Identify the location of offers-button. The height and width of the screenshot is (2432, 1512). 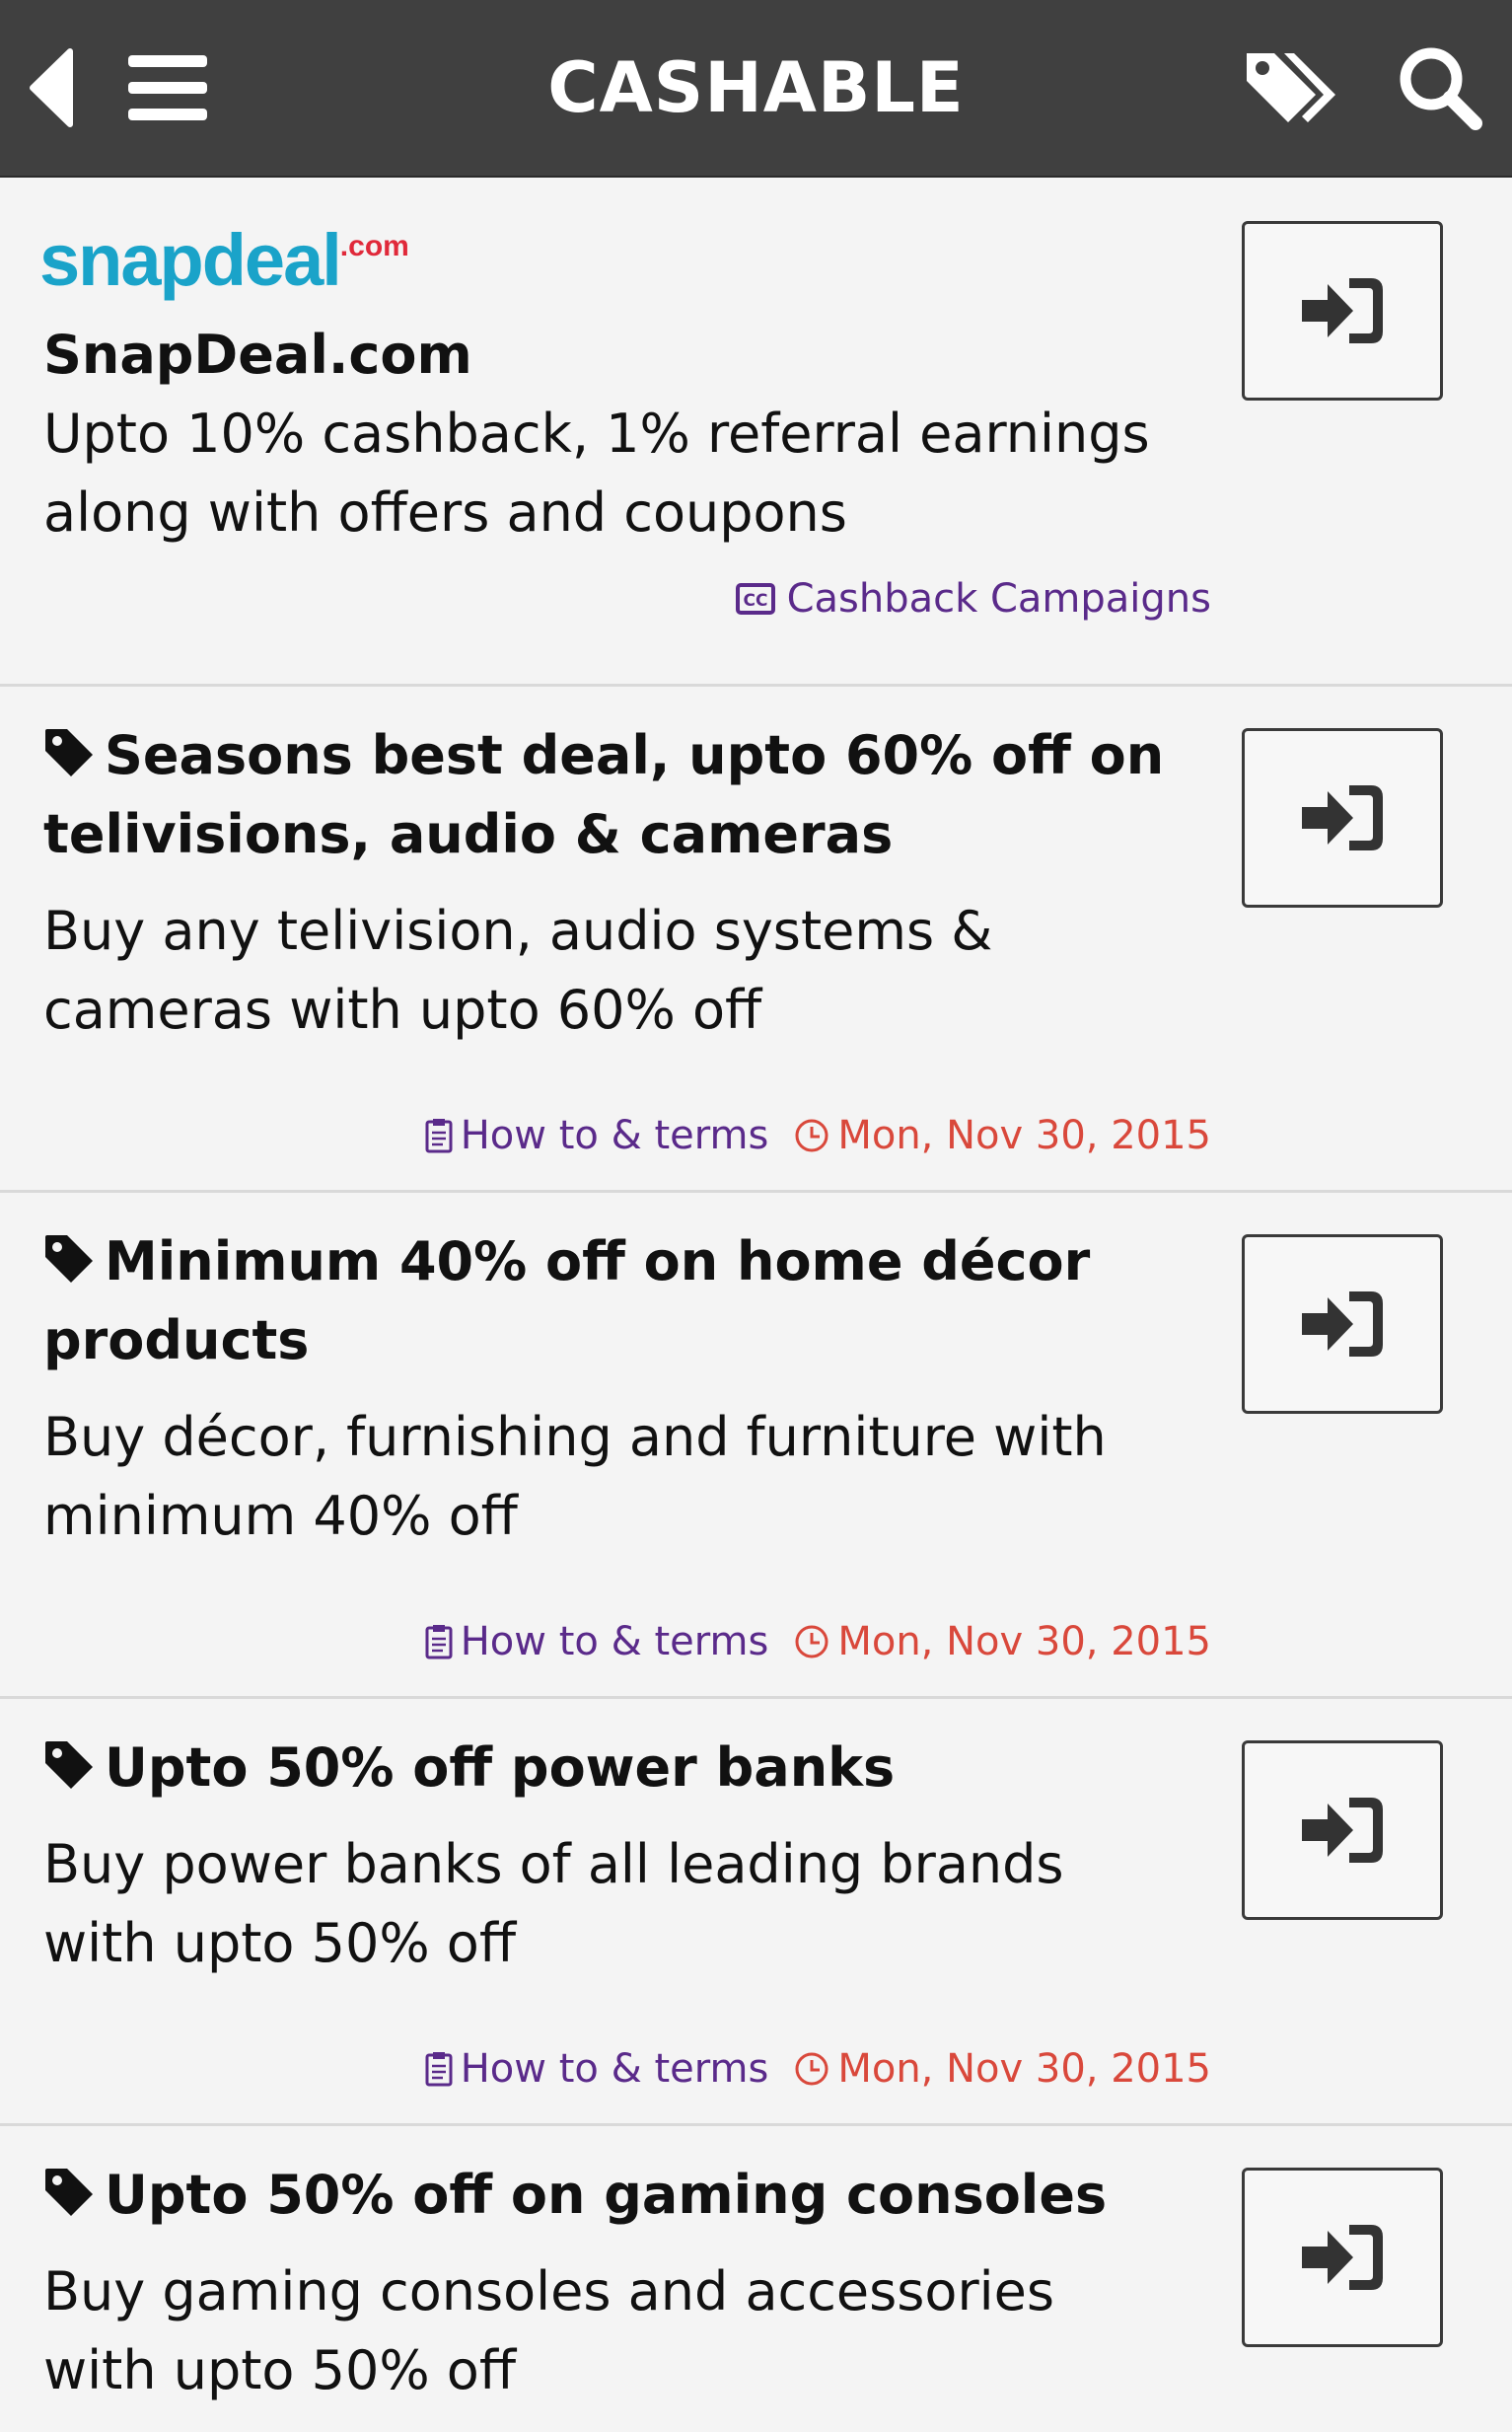
(1292, 88).